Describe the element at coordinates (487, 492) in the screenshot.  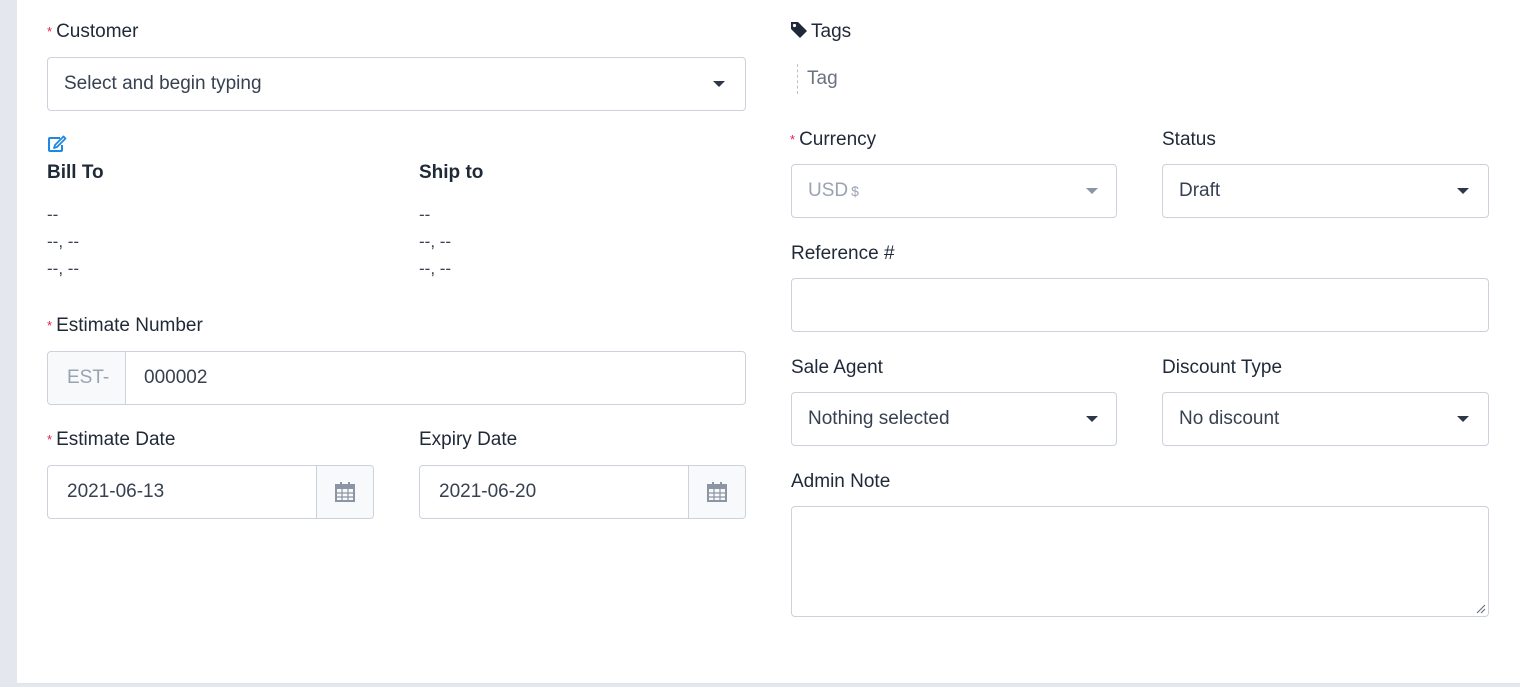
I see `expiry-date-value: 2021-06-20` at that location.